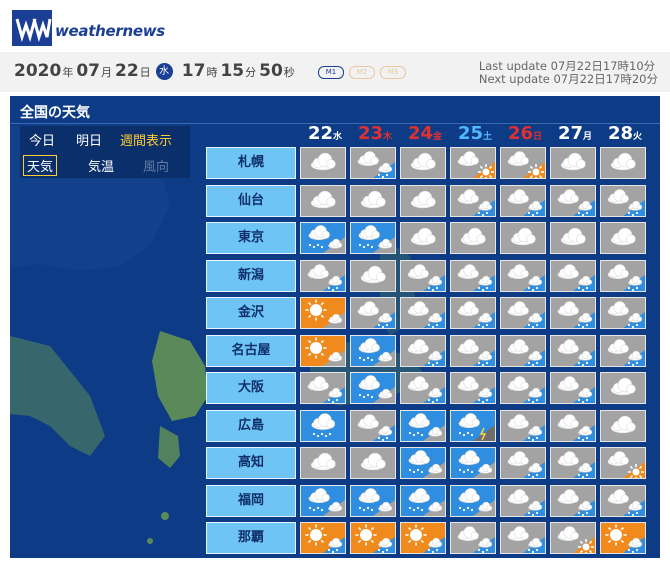 This screenshot has width=670, height=563. I want to click on mode-m2-button: M2, so click(362, 72).